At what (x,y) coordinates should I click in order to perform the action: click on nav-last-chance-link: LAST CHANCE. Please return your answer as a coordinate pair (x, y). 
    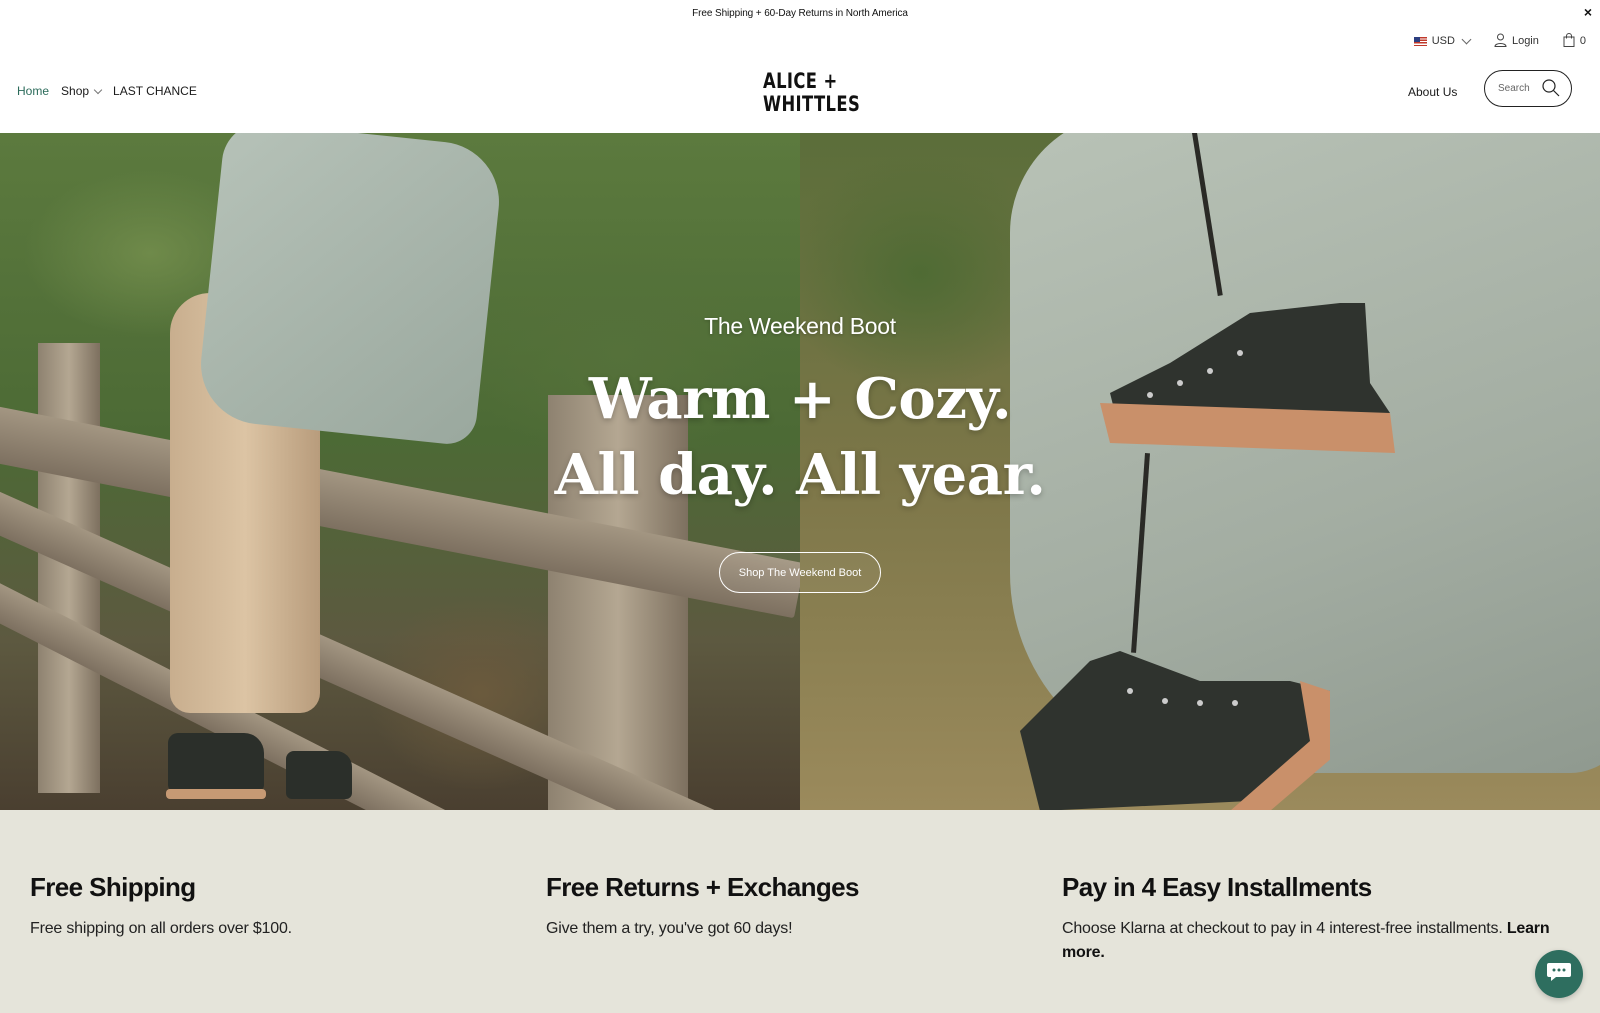
    Looking at the image, I should click on (155, 91).